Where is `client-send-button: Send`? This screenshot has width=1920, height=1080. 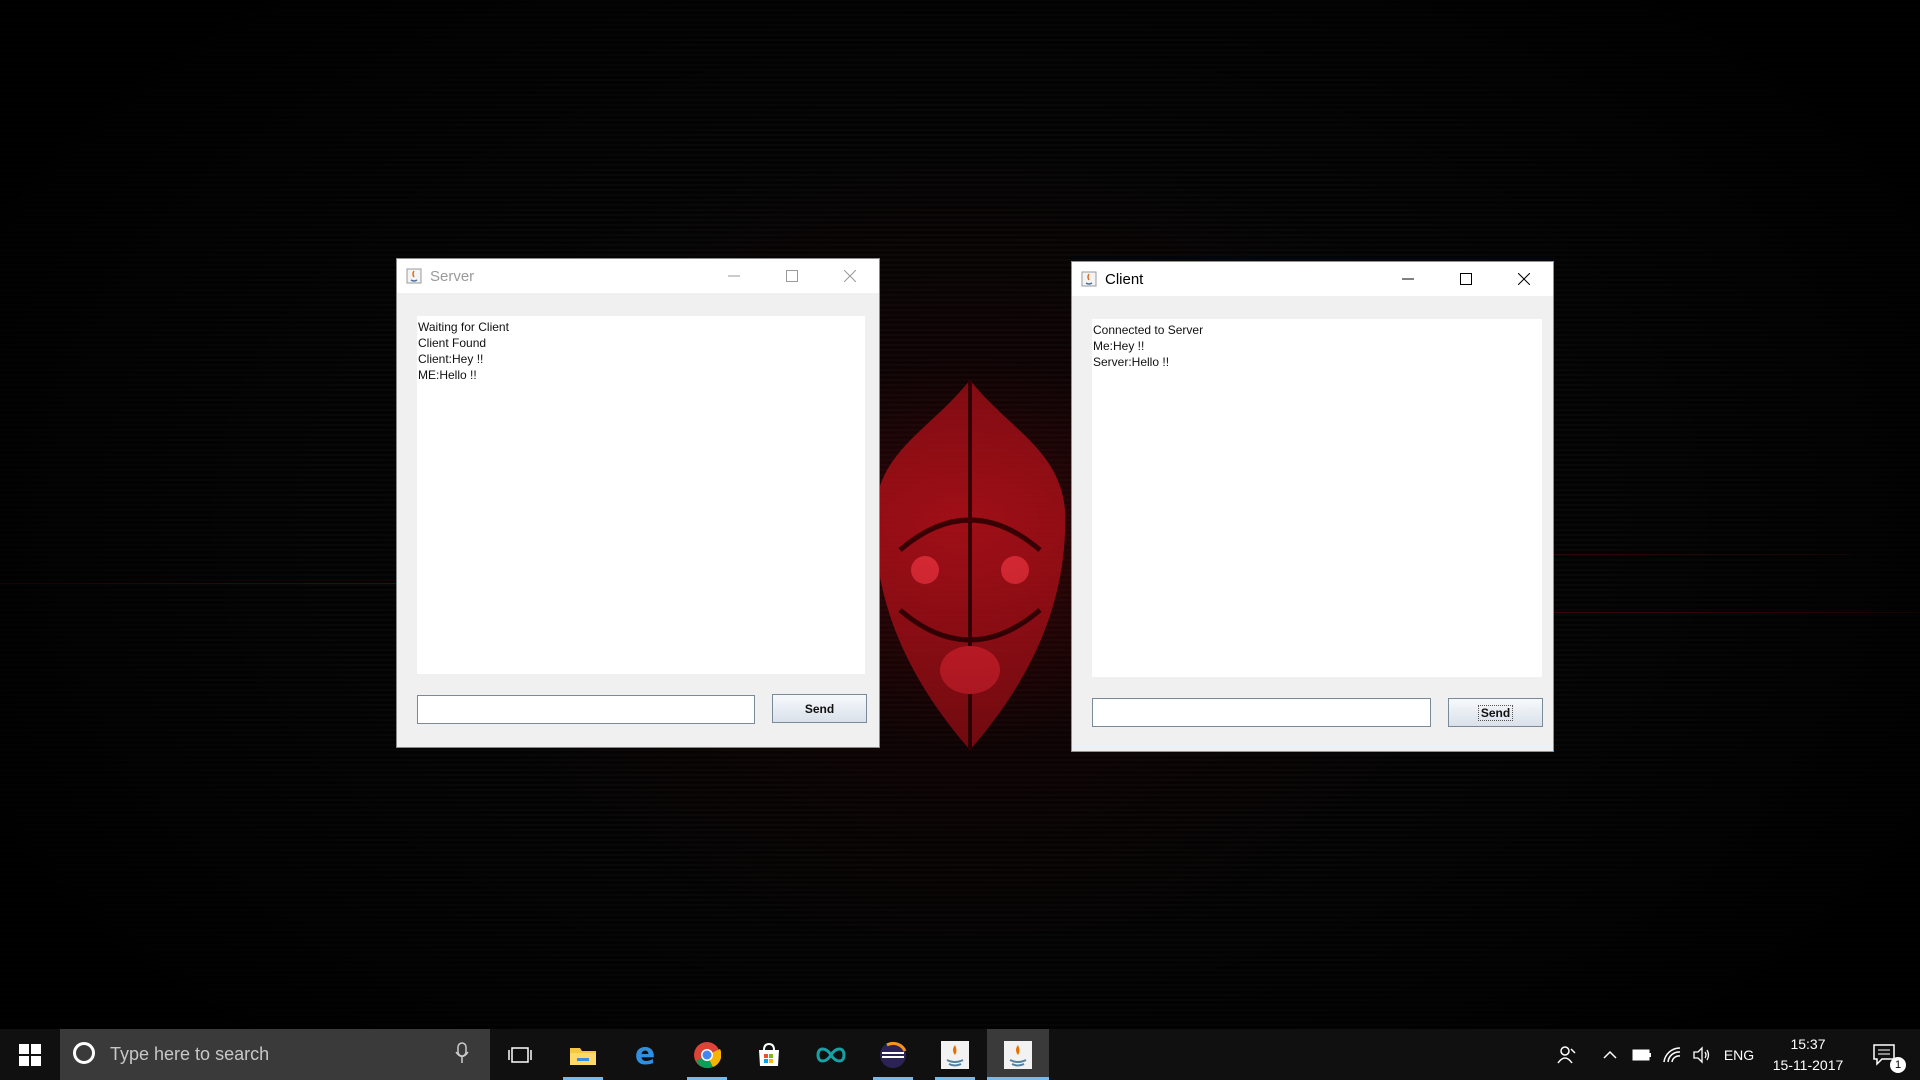 client-send-button: Send is located at coordinates (1495, 712).